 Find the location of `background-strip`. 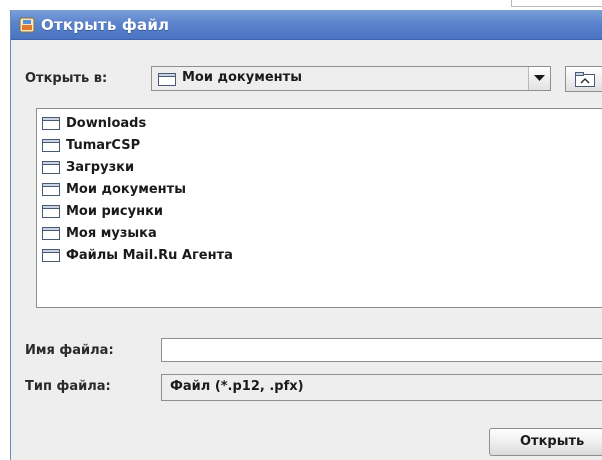

background-strip is located at coordinates (301, 5).